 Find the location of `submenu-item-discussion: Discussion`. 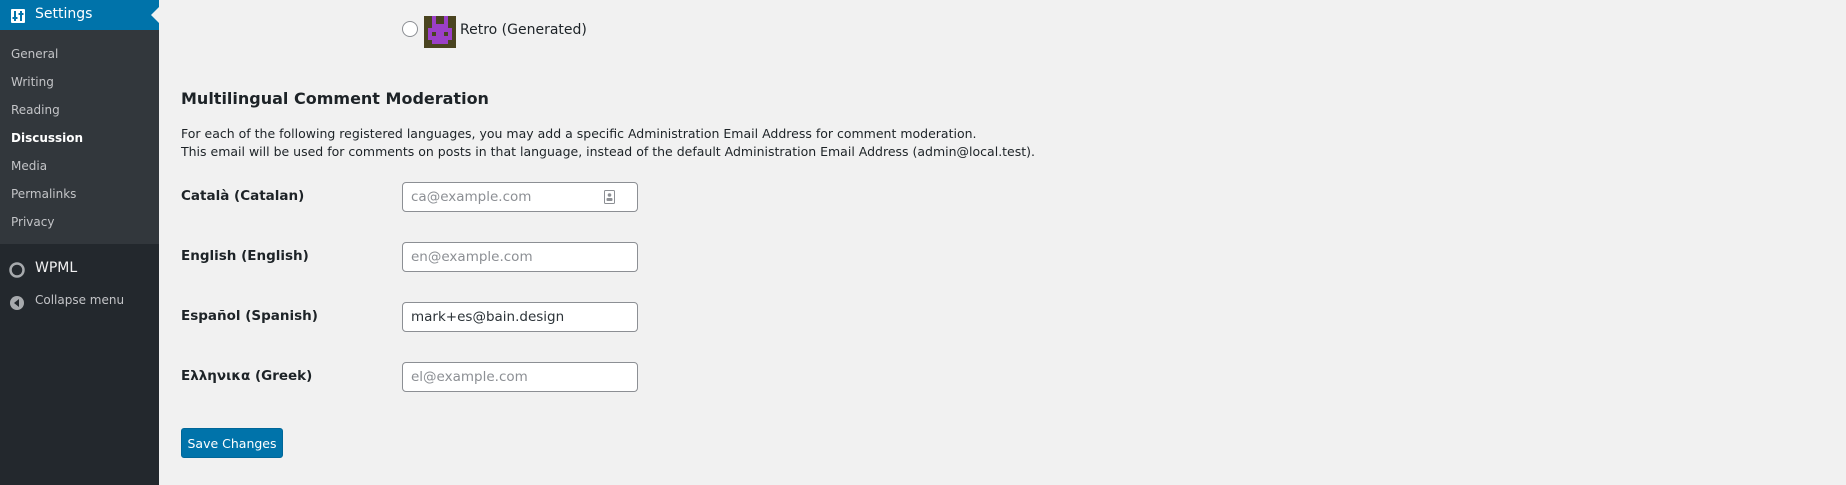

submenu-item-discussion: Discussion is located at coordinates (47, 138).